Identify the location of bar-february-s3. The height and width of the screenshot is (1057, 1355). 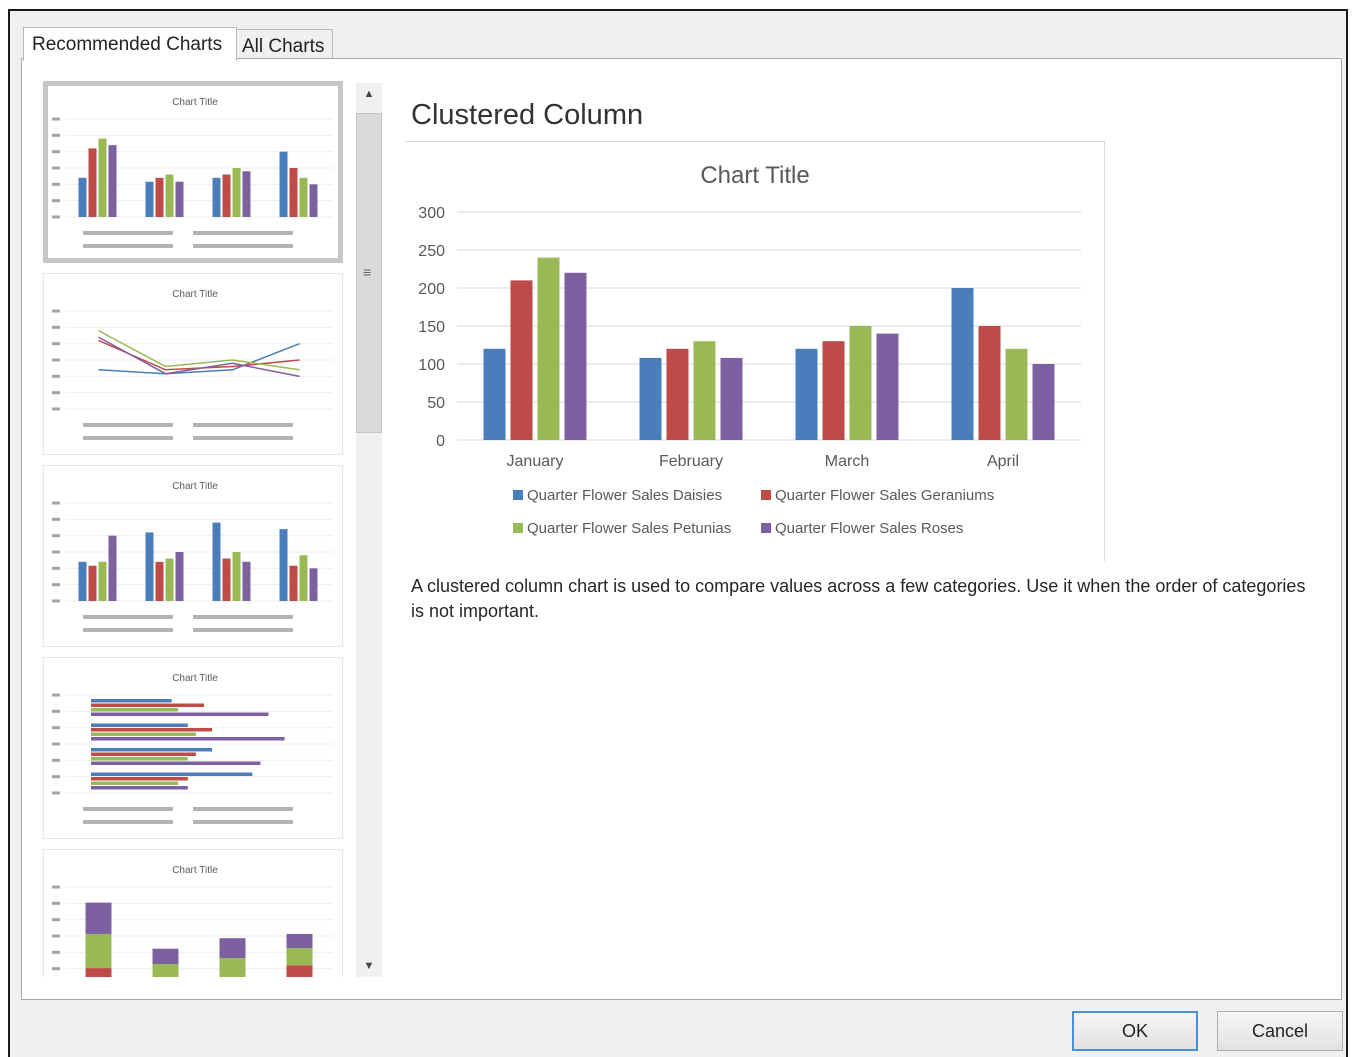
(731, 398).